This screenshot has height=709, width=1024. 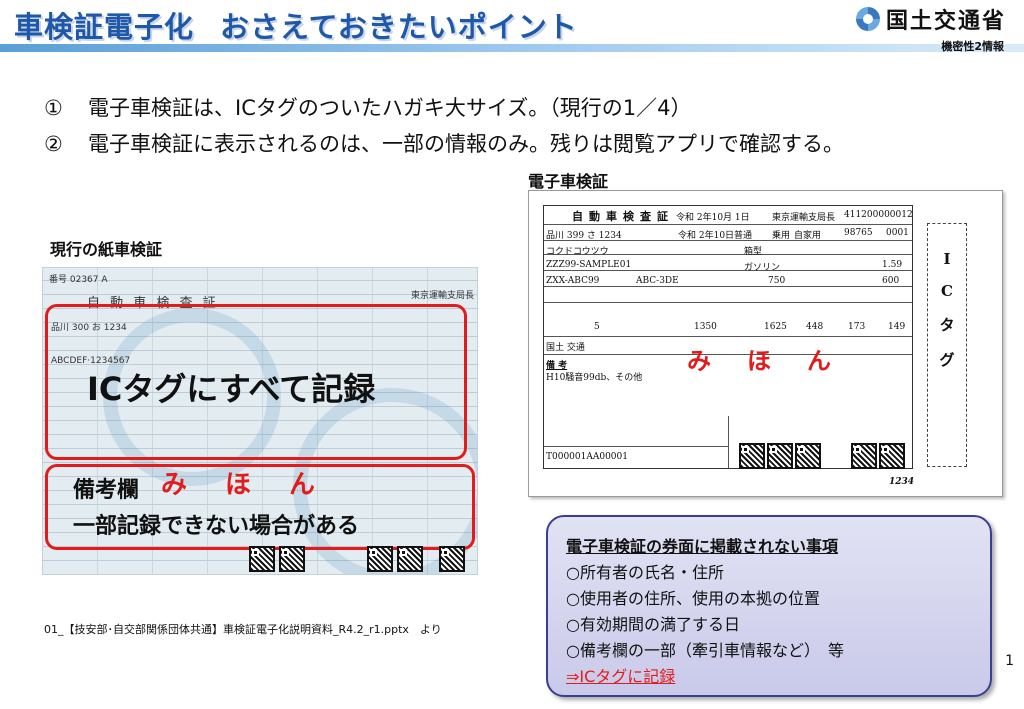 What do you see at coordinates (947, 291) in the screenshot?
I see `ic-tag-char: C` at bounding box center [947, 291].